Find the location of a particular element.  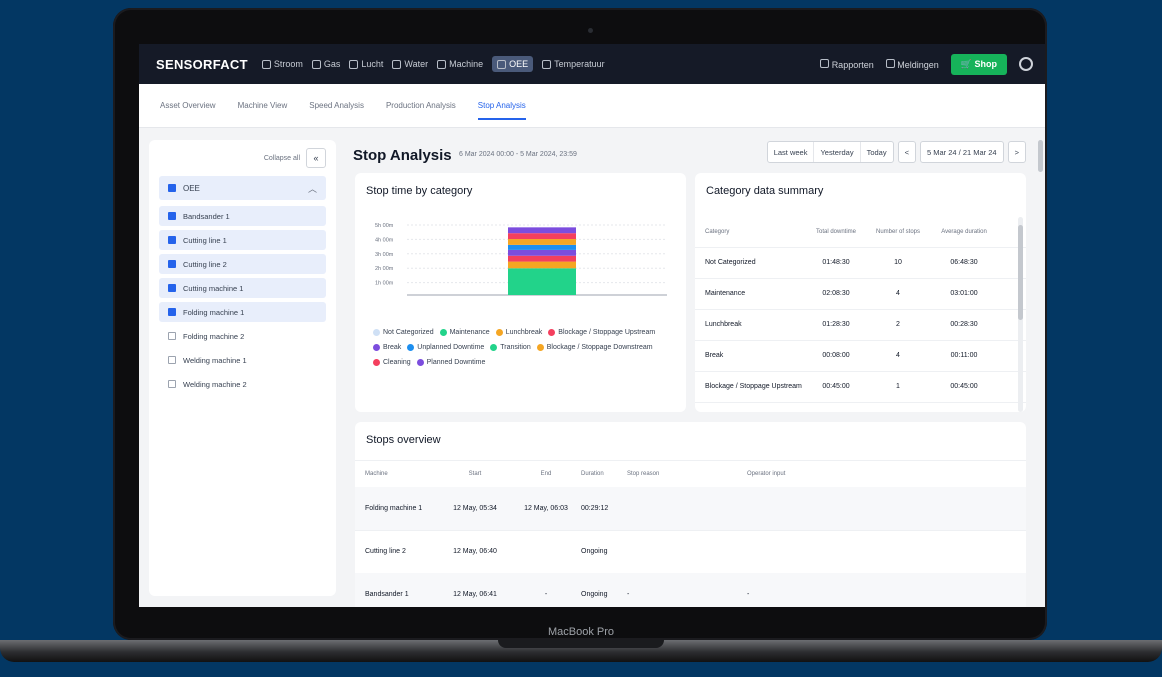

page-scroll-thumb is located at coordinates (1040, 156).